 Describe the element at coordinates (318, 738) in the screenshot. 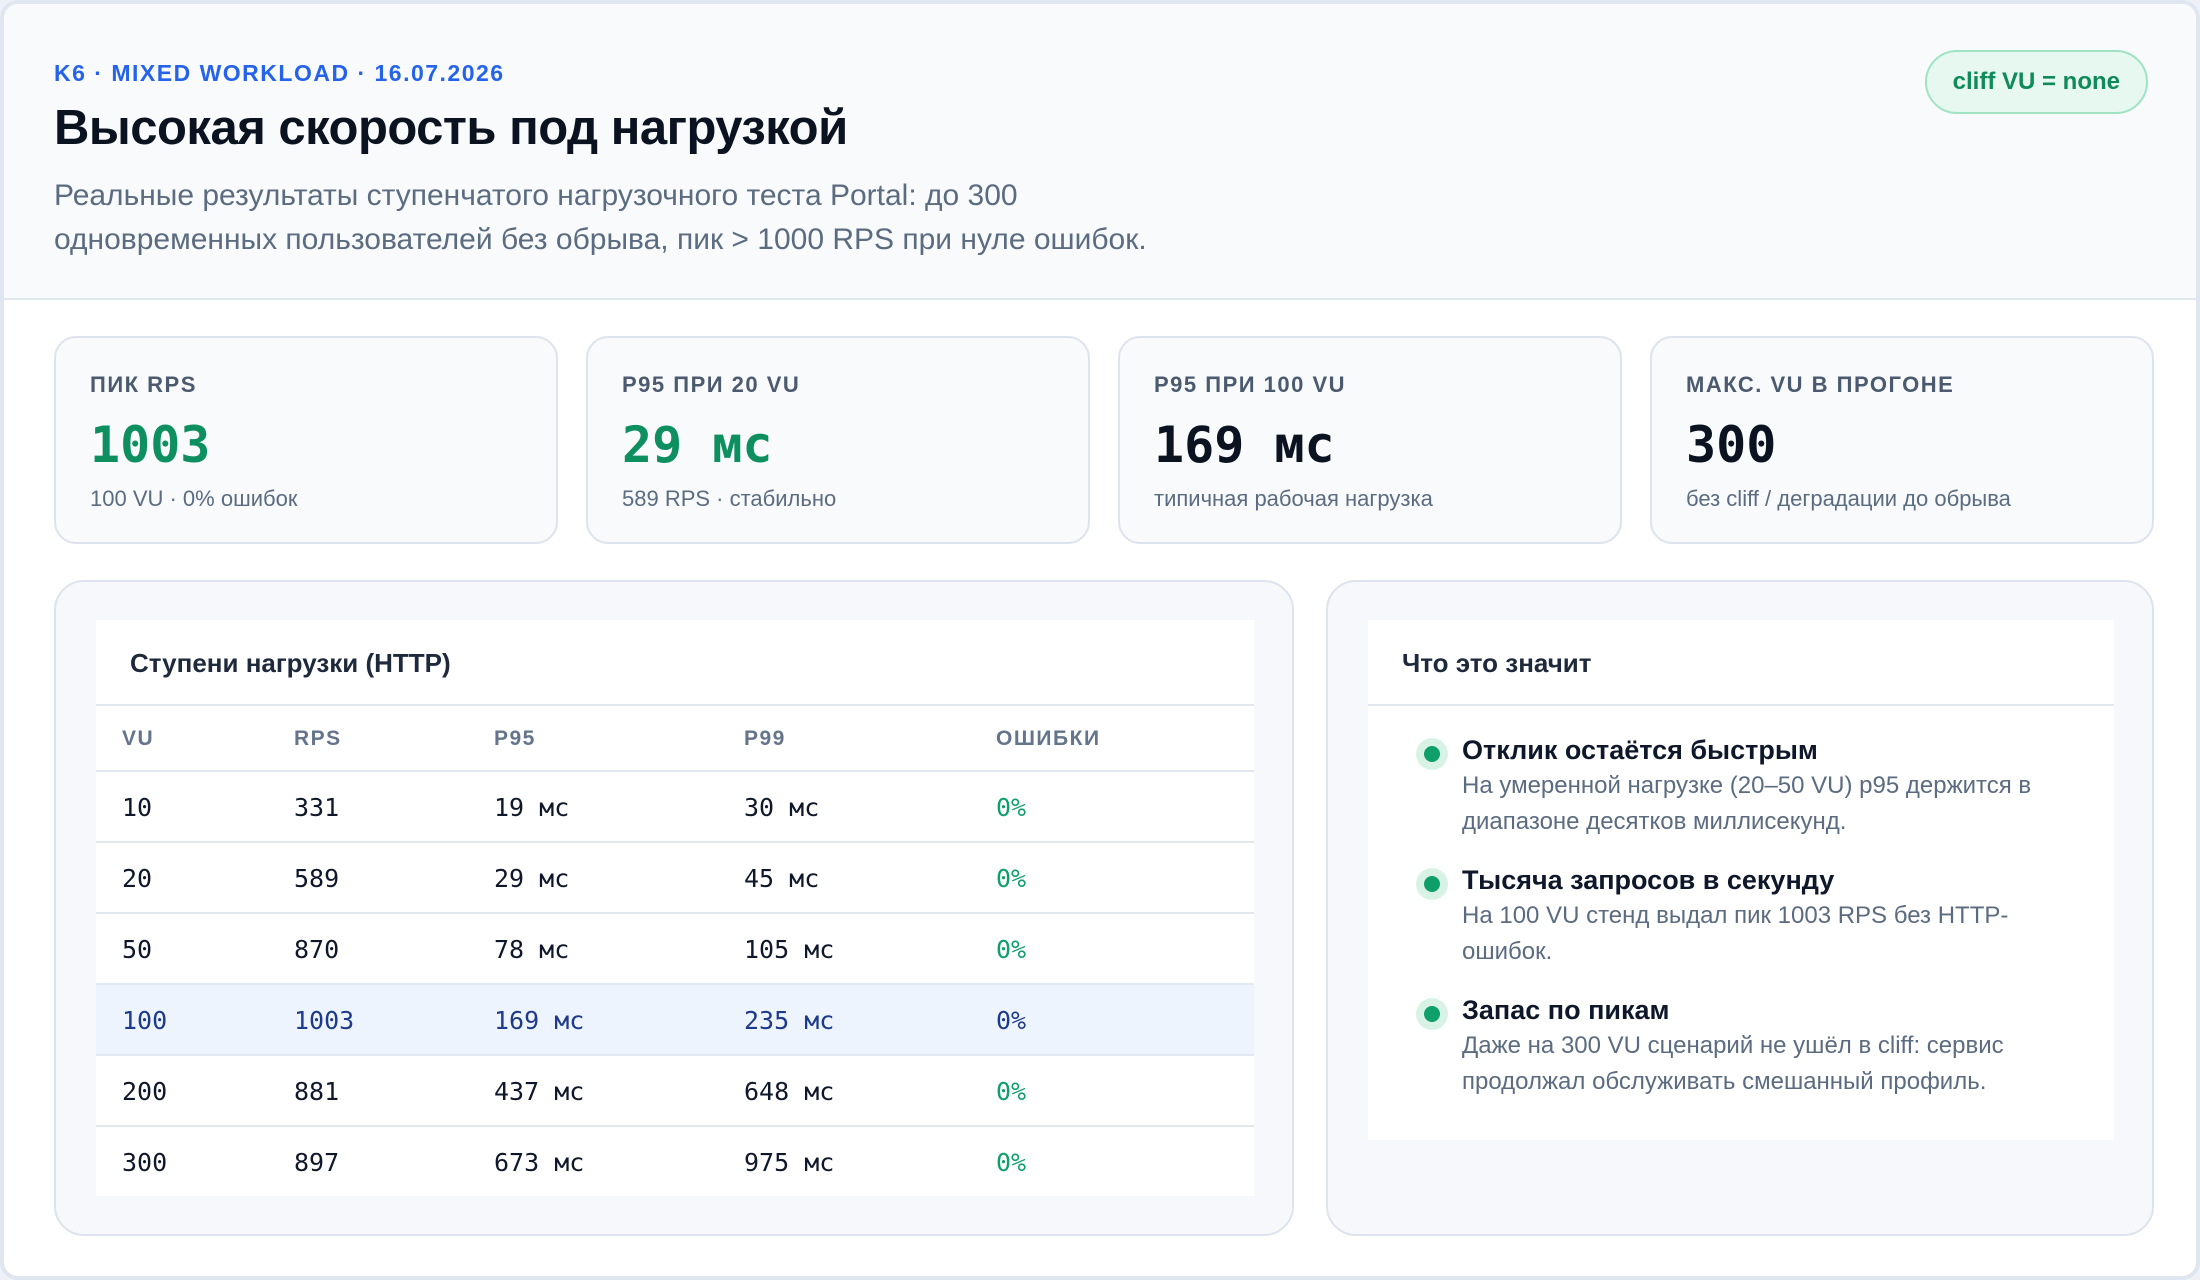

I see `column-header-rps: RPS` at that location.